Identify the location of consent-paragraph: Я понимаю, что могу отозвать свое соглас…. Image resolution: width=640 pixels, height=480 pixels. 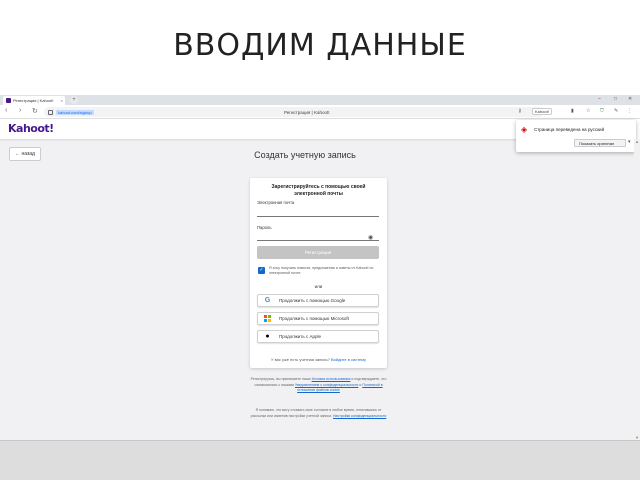
(318, 413).